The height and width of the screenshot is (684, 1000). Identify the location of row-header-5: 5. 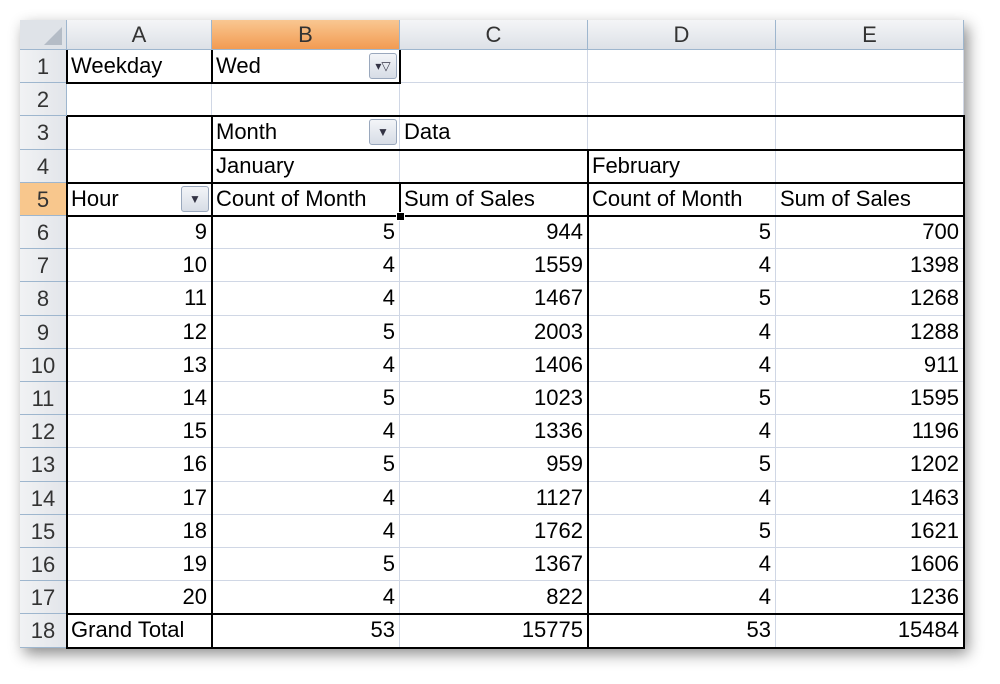
(43, 199).